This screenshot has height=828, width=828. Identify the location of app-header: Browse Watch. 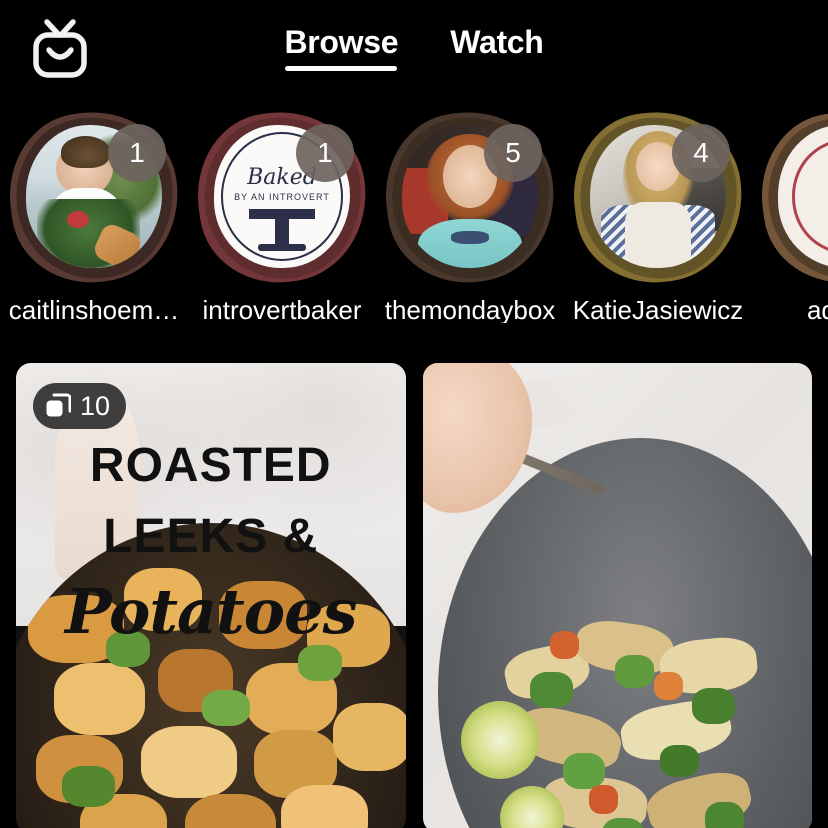
(414, 50).